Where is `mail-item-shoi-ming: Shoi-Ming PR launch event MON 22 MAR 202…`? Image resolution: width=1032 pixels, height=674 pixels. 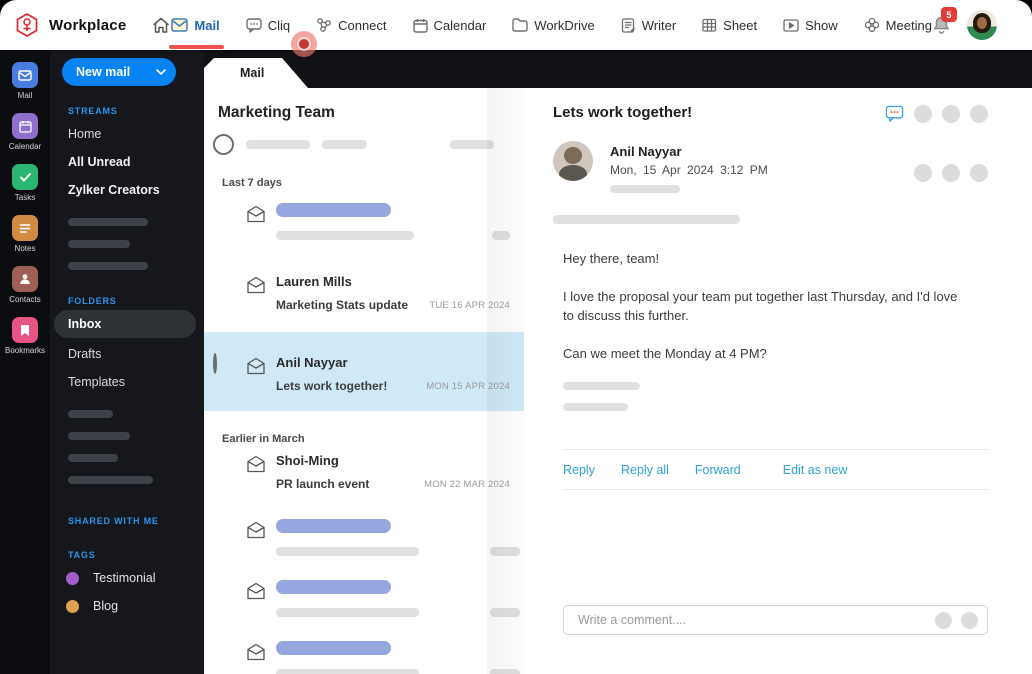
mail-item-shoi-ming: Shoi-Ming PR launch event MON 22 MAR 202… is located at coordinates (364, 475).